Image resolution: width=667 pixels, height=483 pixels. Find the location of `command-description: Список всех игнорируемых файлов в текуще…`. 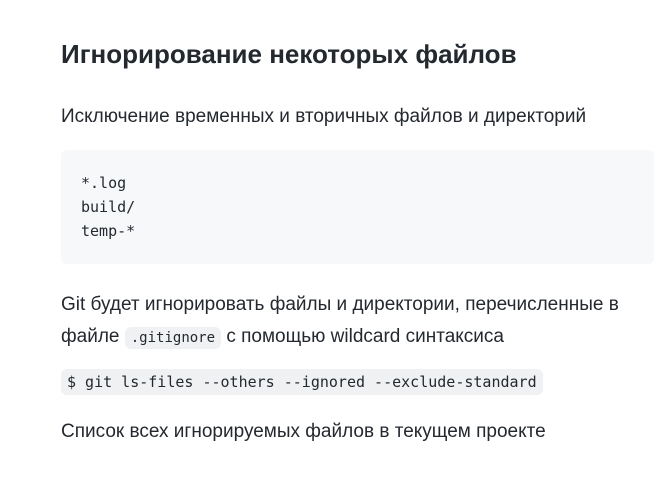

command-description: Список всех игнорируемых файлов в текуще… is located at coordinates (303, 431).